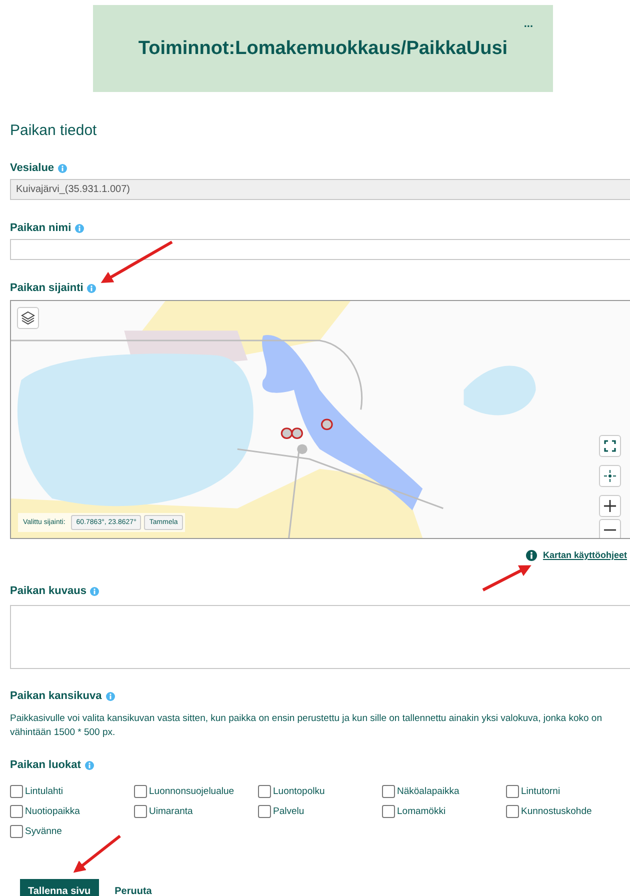 The width and height of the screenshot is (630, 896). I want to click on locate-button, so click(610, 476).